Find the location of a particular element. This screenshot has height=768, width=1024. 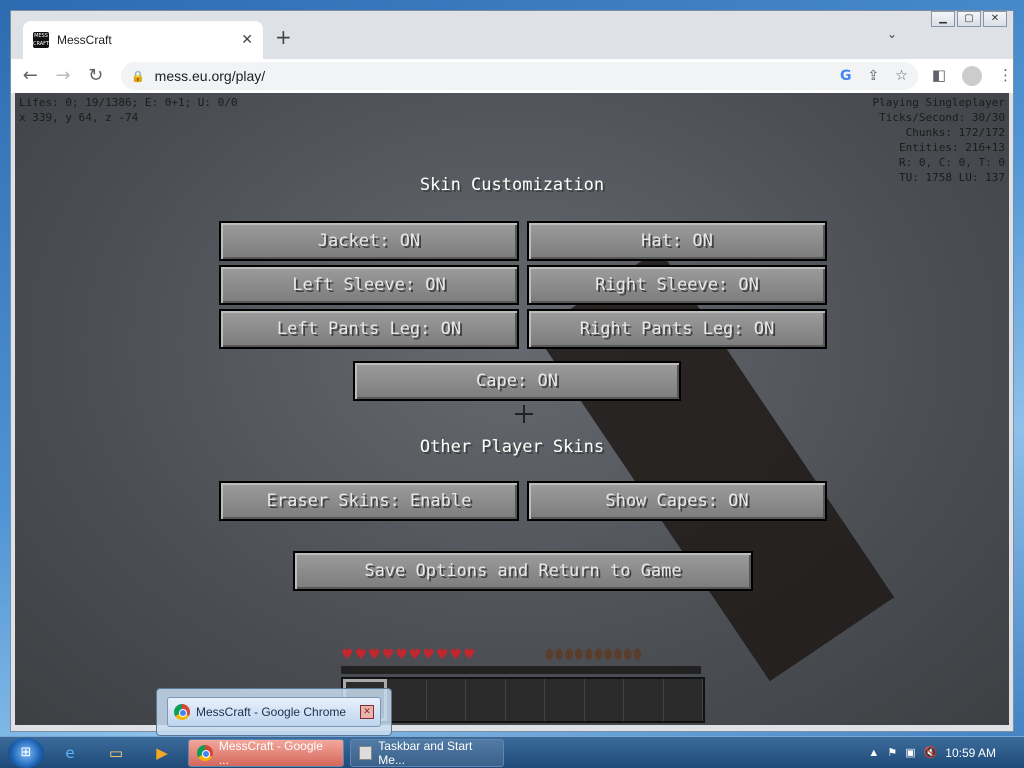

left-sleeve-button: Left Sleeve: ON is located at coordinates (369, 285).